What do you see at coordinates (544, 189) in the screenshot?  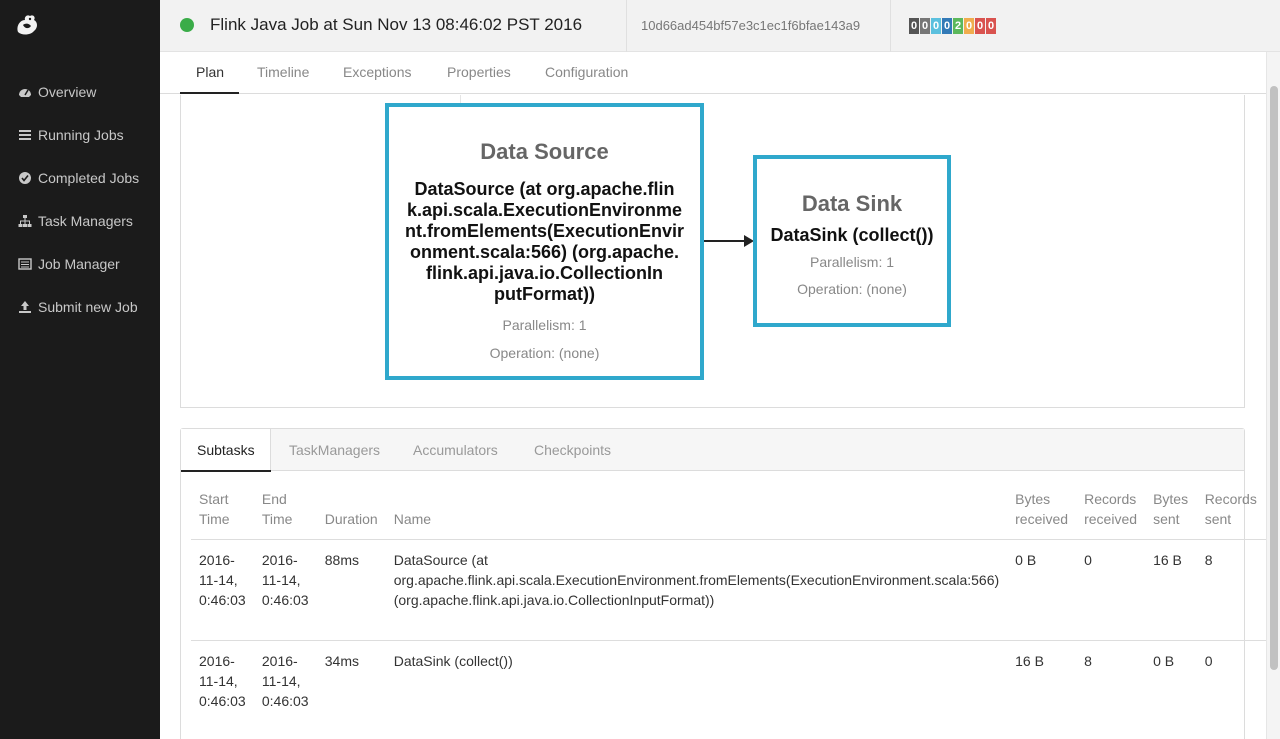 I see `node-description-line: DataSource (at org.apache.flin` at bounding box center [544, 189].